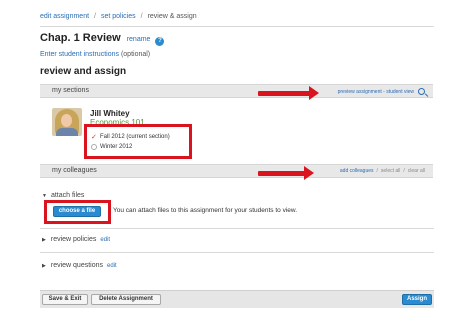  What do you see at coordinates (160, 41) in the screenshot?
I see `help-icon: ?` at bounding box center [160, 41].